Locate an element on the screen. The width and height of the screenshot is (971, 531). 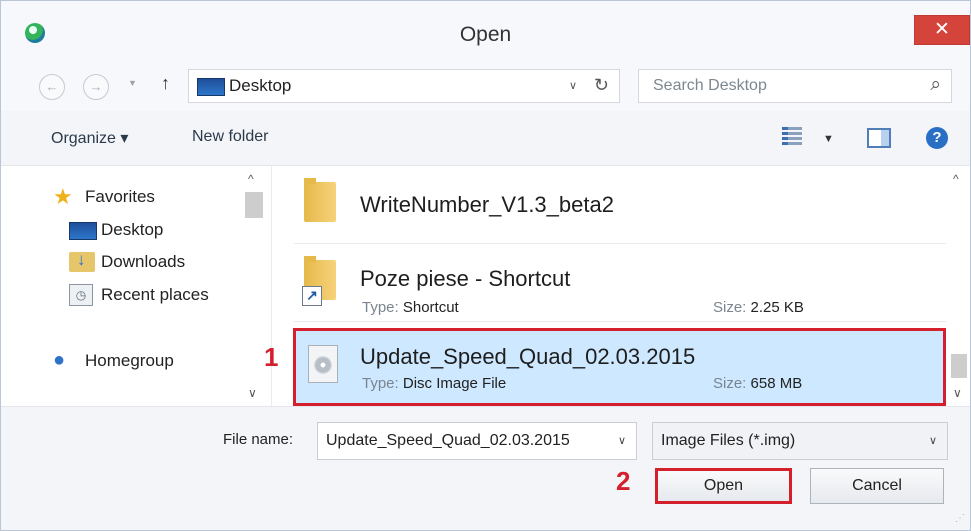
sidebar-item-label: Recent places is located at coordinates (155, 294).